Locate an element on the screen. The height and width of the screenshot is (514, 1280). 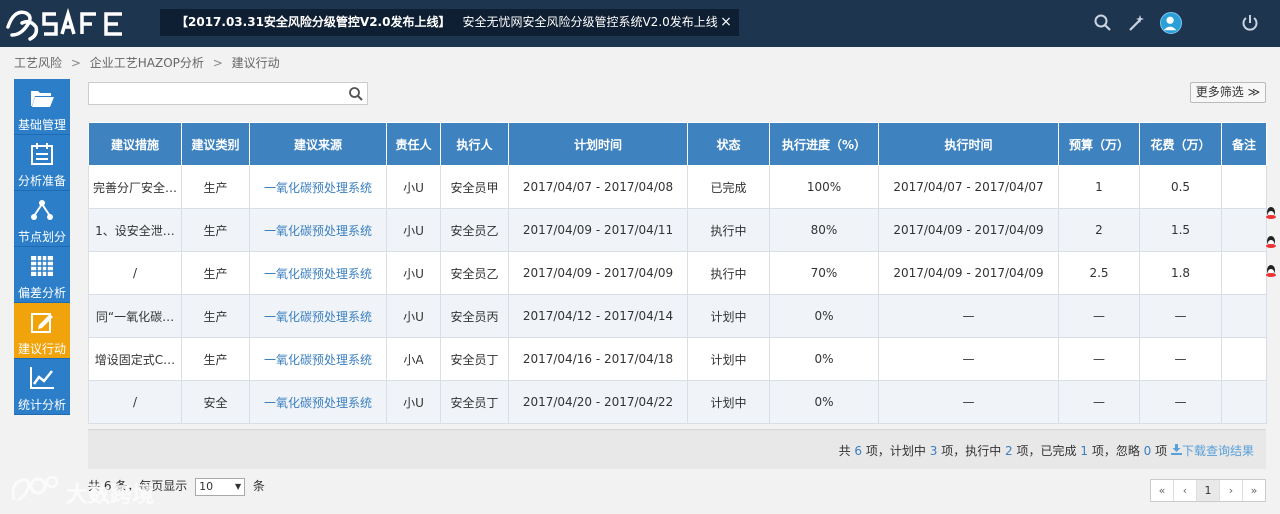
sidebar-item-recommended-actions: 建议行动 is located at coordinates (42, 331).